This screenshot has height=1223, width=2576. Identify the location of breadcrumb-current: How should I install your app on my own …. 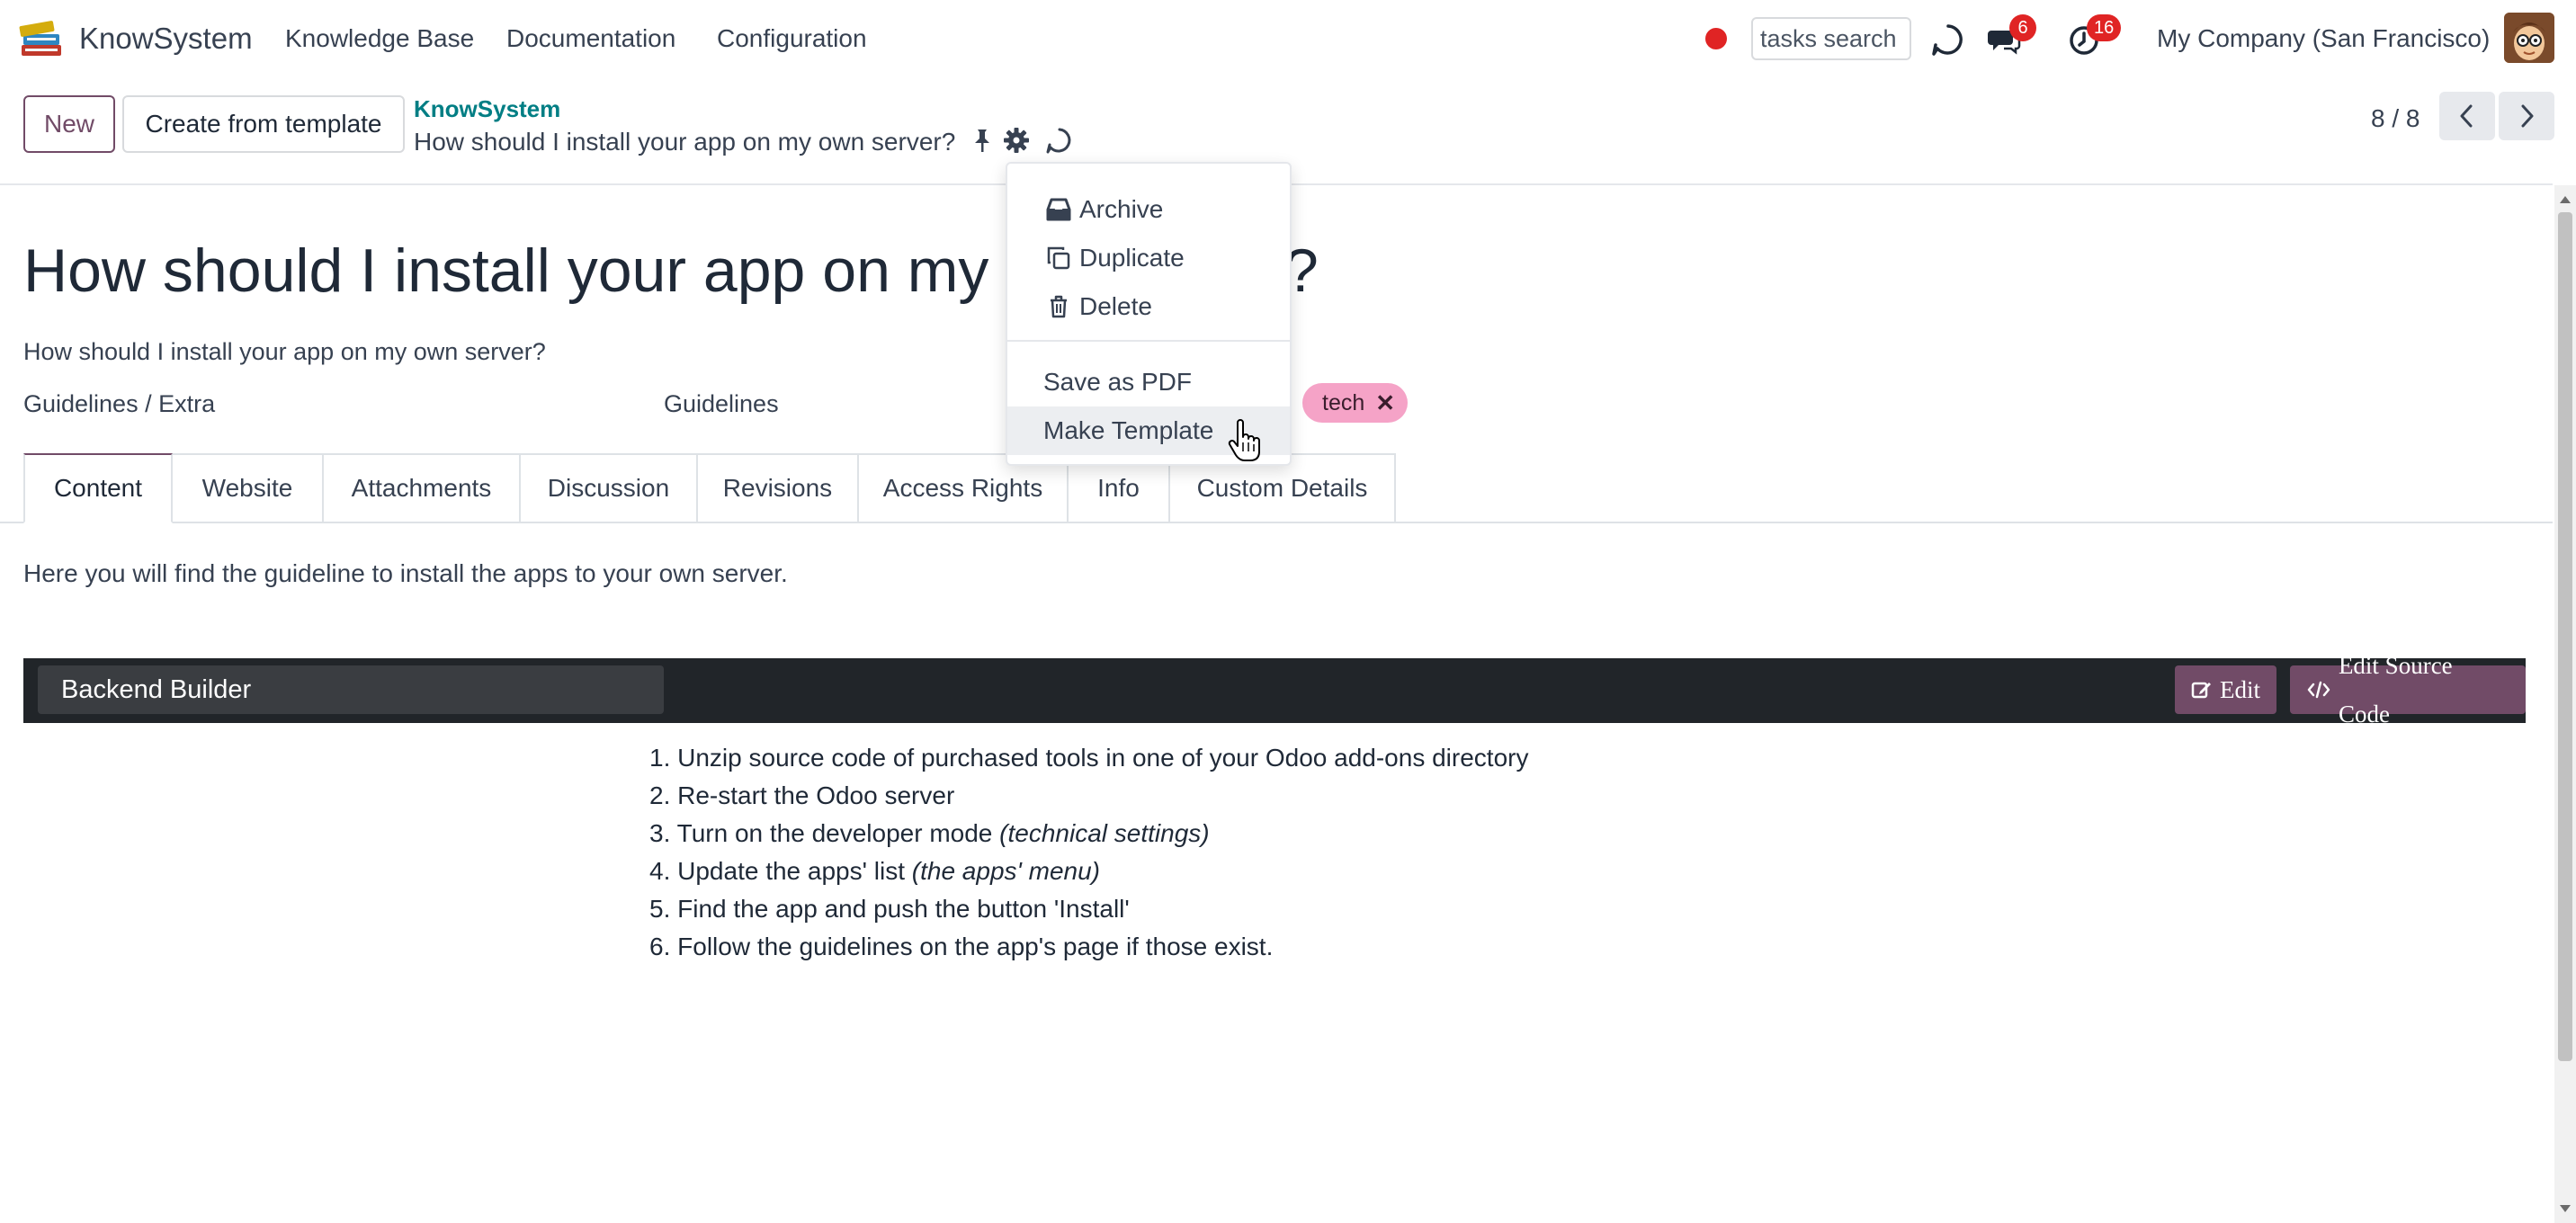
(685, 142).